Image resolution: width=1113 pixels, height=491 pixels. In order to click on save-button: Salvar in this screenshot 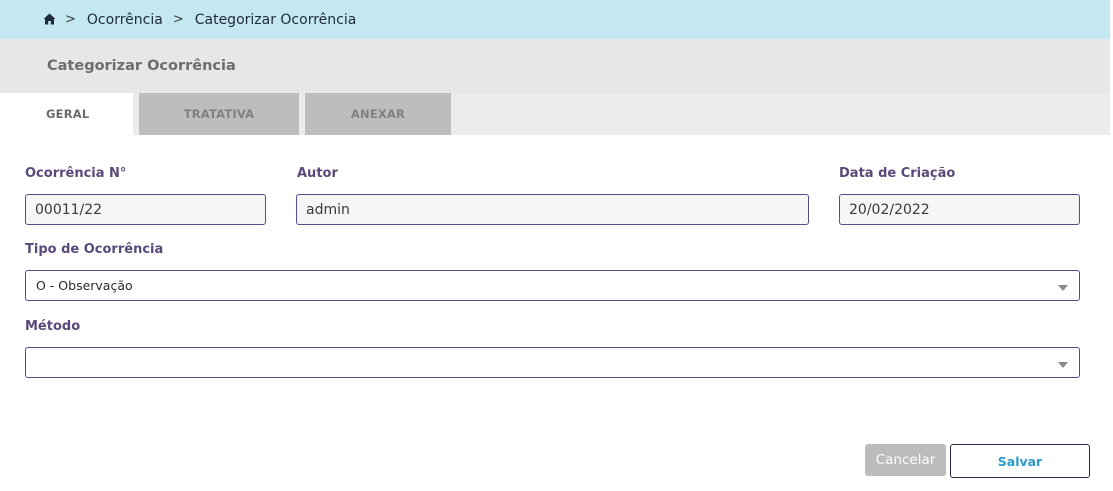, I will do `click(1020, 461)`.